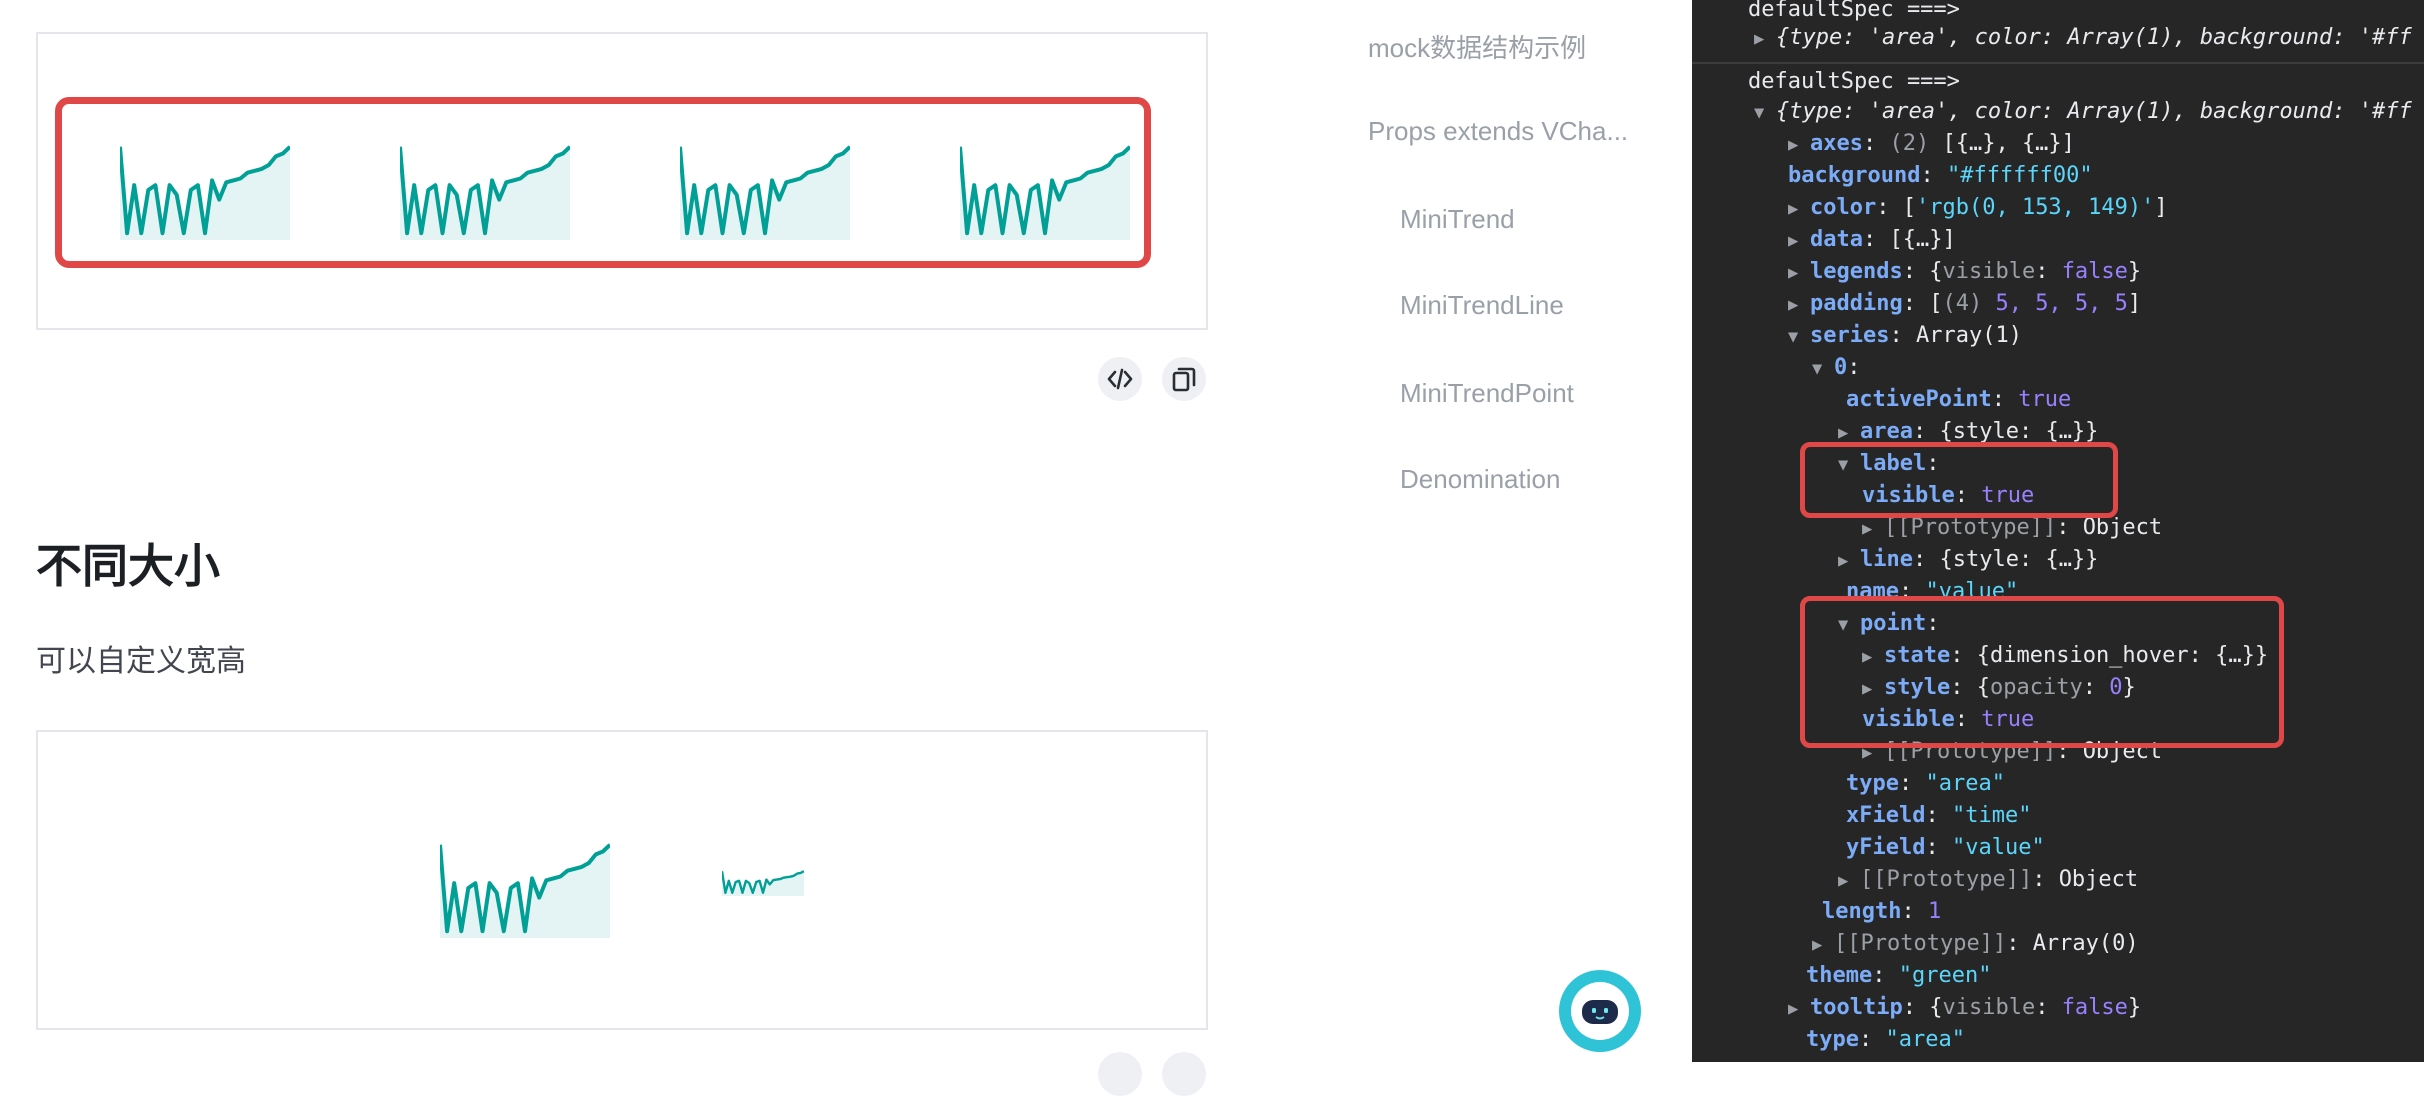 Image resolution: width=2424 pixels, height=1096 pixels. What do you see at coordinates (1959, 480) in the screenshot?
I see `highlight-box-label` at bounding box center [1959, 480].